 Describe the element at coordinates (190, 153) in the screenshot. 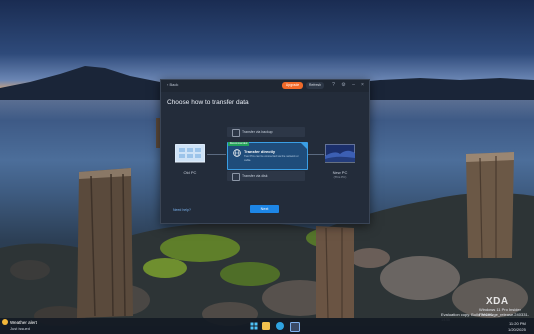

I see `old-pc-icon` at that location.